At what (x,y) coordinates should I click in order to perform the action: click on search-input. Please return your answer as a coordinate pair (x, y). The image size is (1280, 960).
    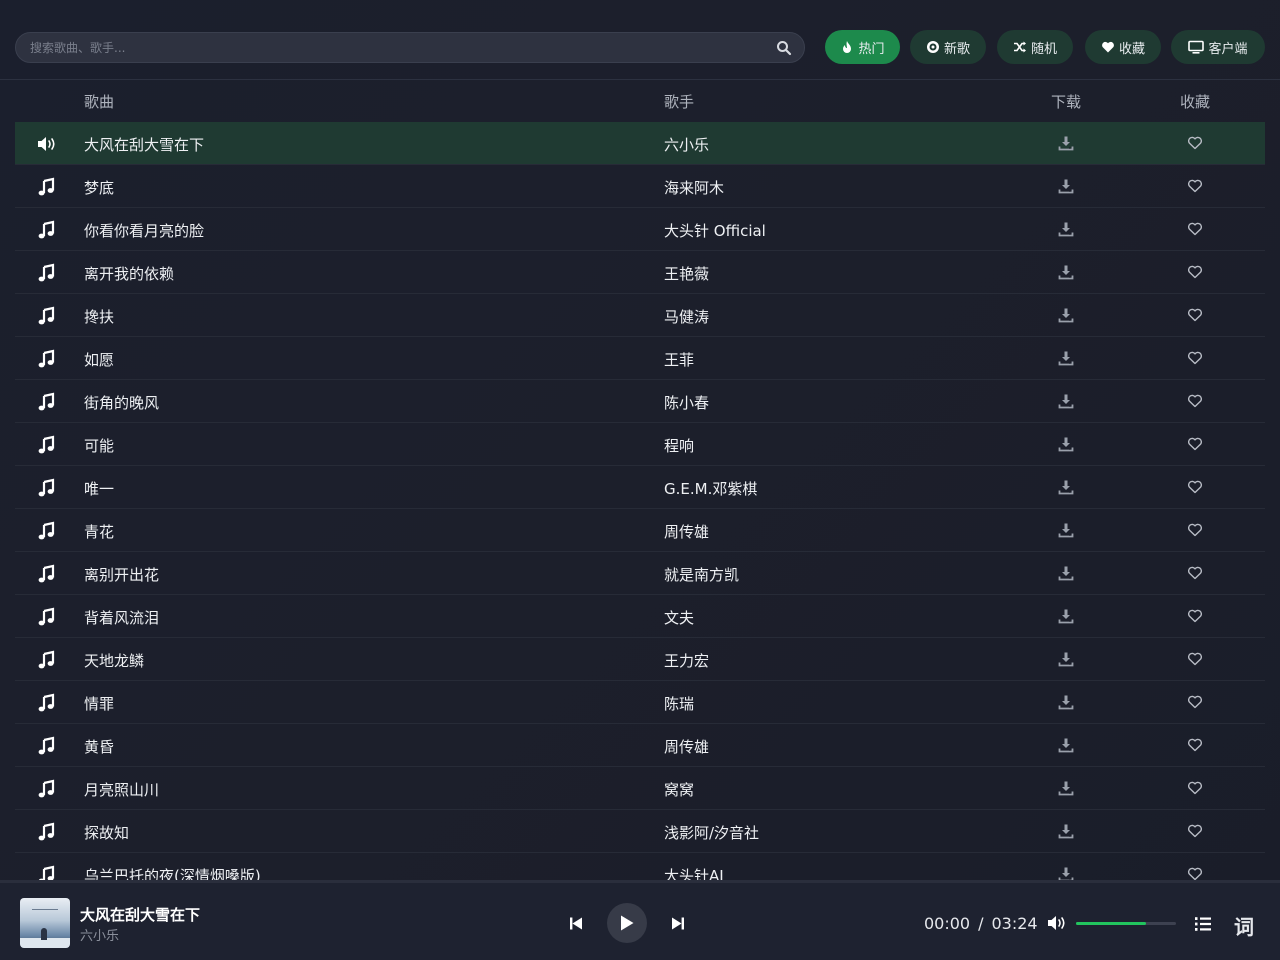
    Looking at the image, I should click on (391, 47).